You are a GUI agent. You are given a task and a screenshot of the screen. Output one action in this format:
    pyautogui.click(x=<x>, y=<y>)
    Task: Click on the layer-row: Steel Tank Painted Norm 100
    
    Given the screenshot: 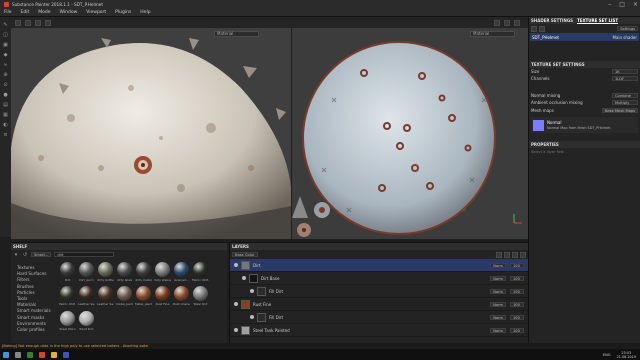 What is the action you would take?
    pyautogui.click(x=379, y=330)
    